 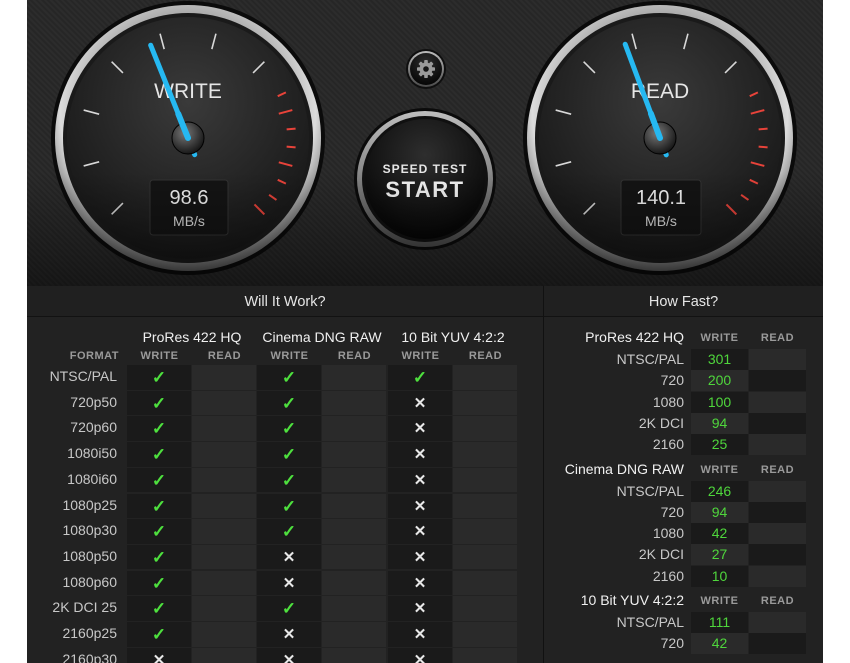 I want to click on codec-group-name: Cinema DNG RAW, so click(x=624, y=468).